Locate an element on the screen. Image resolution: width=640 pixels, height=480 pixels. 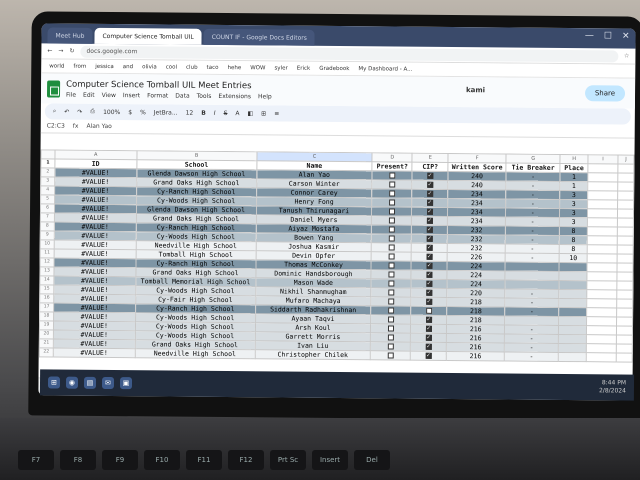
column-title: Place is located at coordinates (574, 168).